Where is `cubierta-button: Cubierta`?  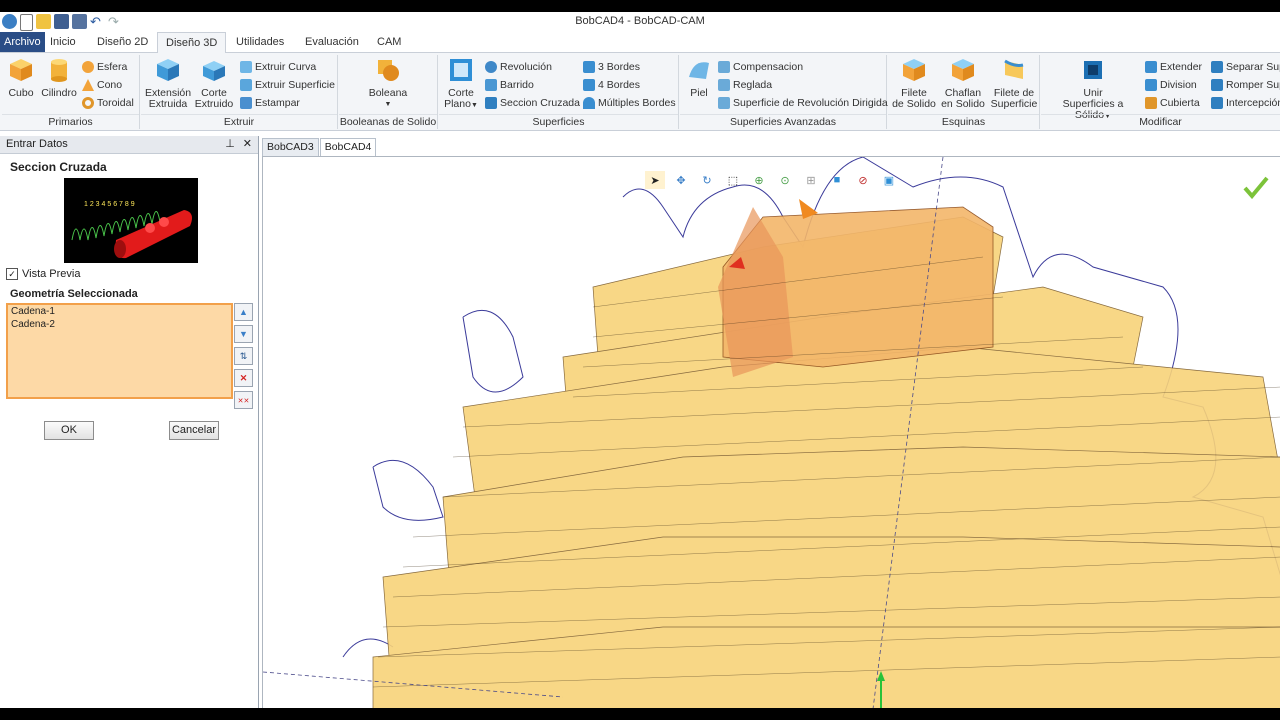
cubierta-button: Cubierta is located at coordinates (1172, 103).